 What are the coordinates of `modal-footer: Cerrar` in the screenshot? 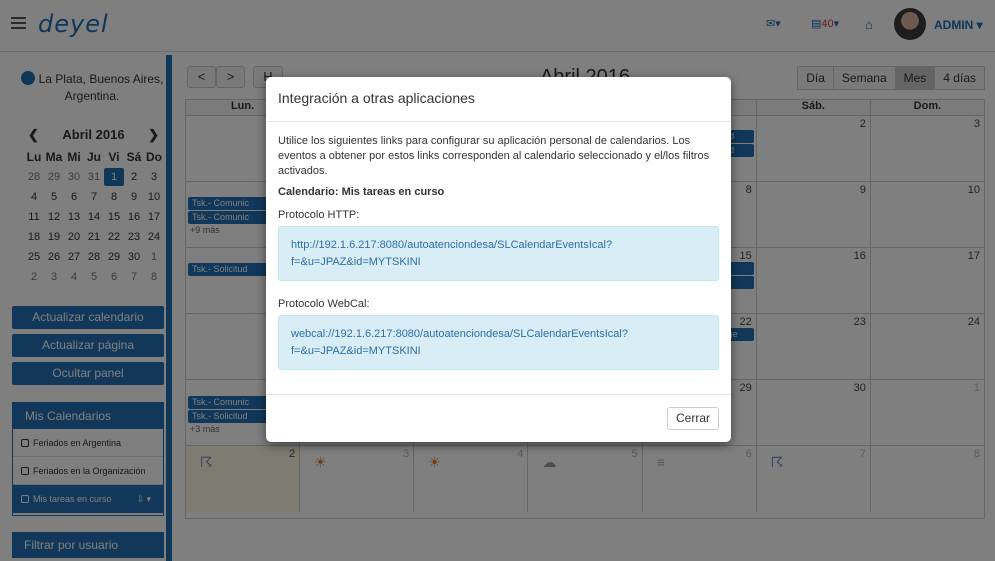 It's located at (498, 418).